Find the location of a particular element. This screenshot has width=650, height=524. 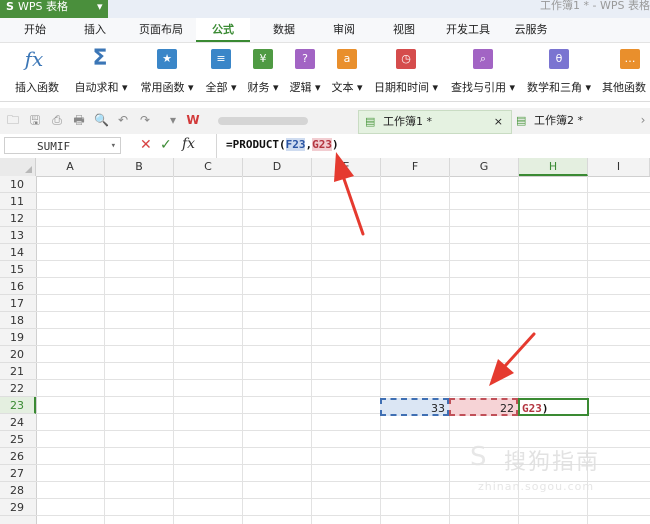

doc-tab-label: 工作簿2 * is located at coordinates (558, 120).